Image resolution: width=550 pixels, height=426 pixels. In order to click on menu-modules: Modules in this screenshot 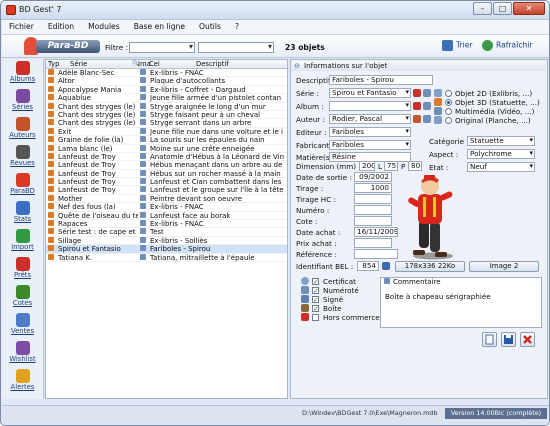, I will do `click(104, 25)`.